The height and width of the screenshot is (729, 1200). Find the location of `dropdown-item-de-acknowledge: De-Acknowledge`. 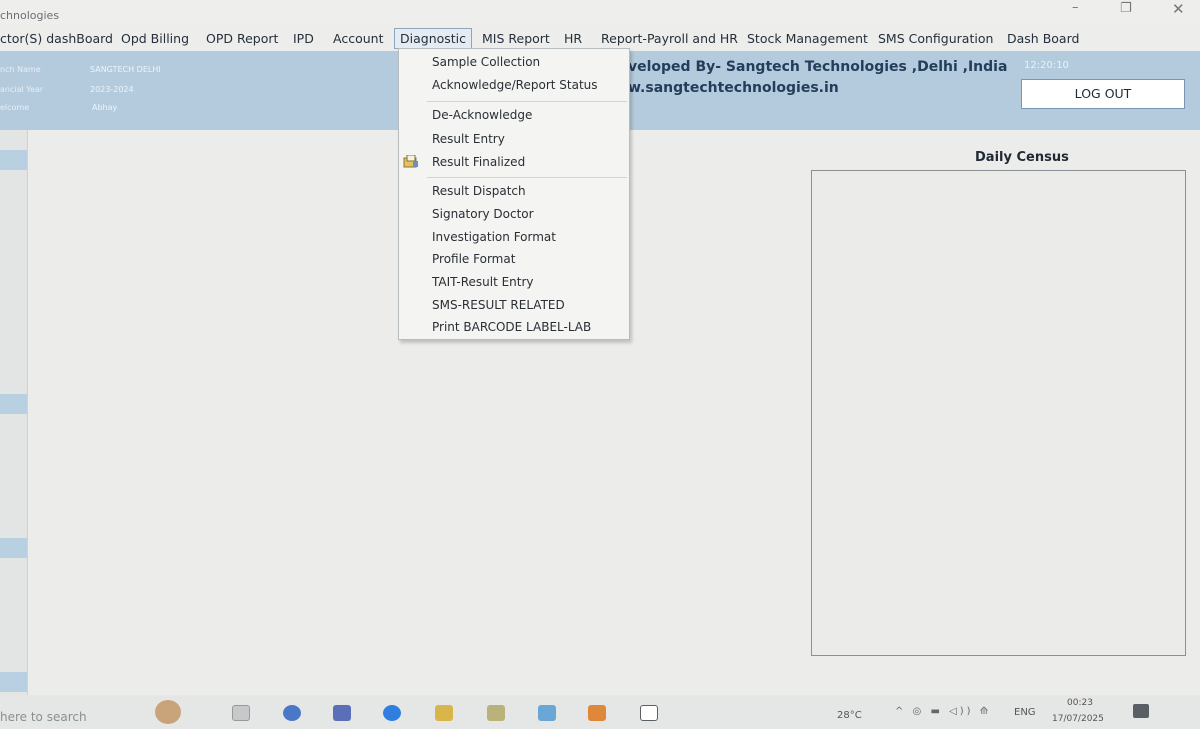

dropdown-item-de-acknowledge: De-Acknowledge is located at coordinates (482, 115).